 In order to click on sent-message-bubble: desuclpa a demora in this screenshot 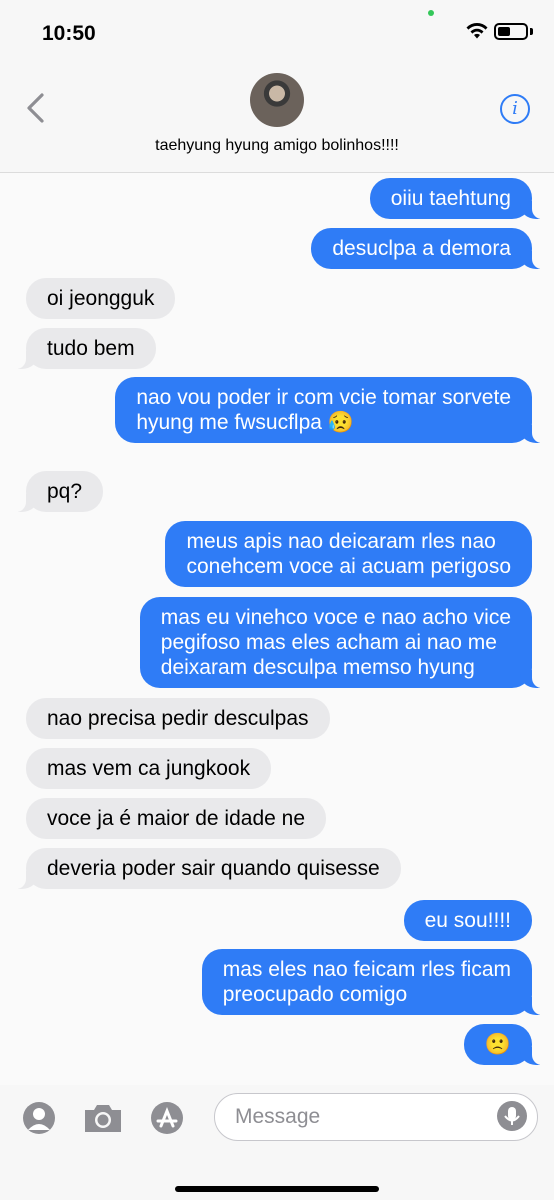, I will do `click(427, 248)`.